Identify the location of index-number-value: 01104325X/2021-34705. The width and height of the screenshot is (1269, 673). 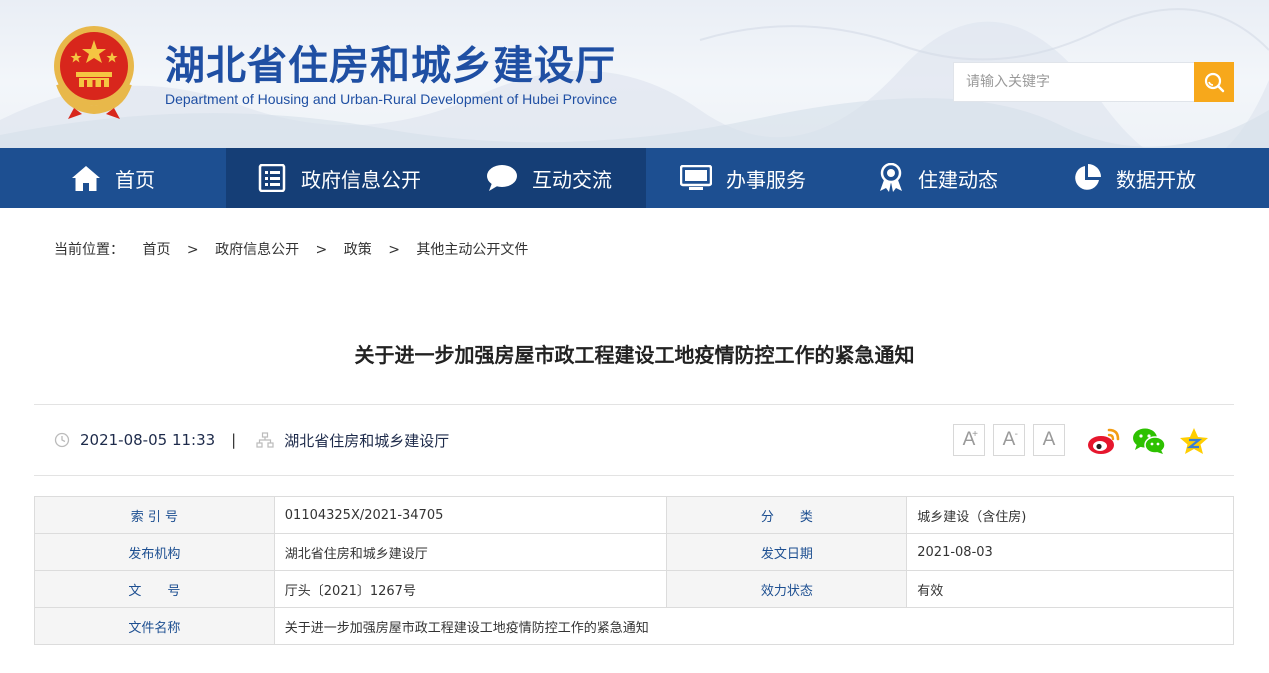
(470, 515).